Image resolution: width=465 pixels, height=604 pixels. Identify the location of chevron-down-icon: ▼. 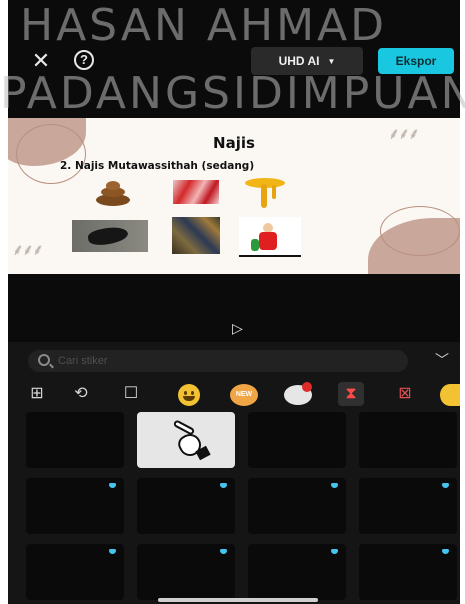
(331, 61).